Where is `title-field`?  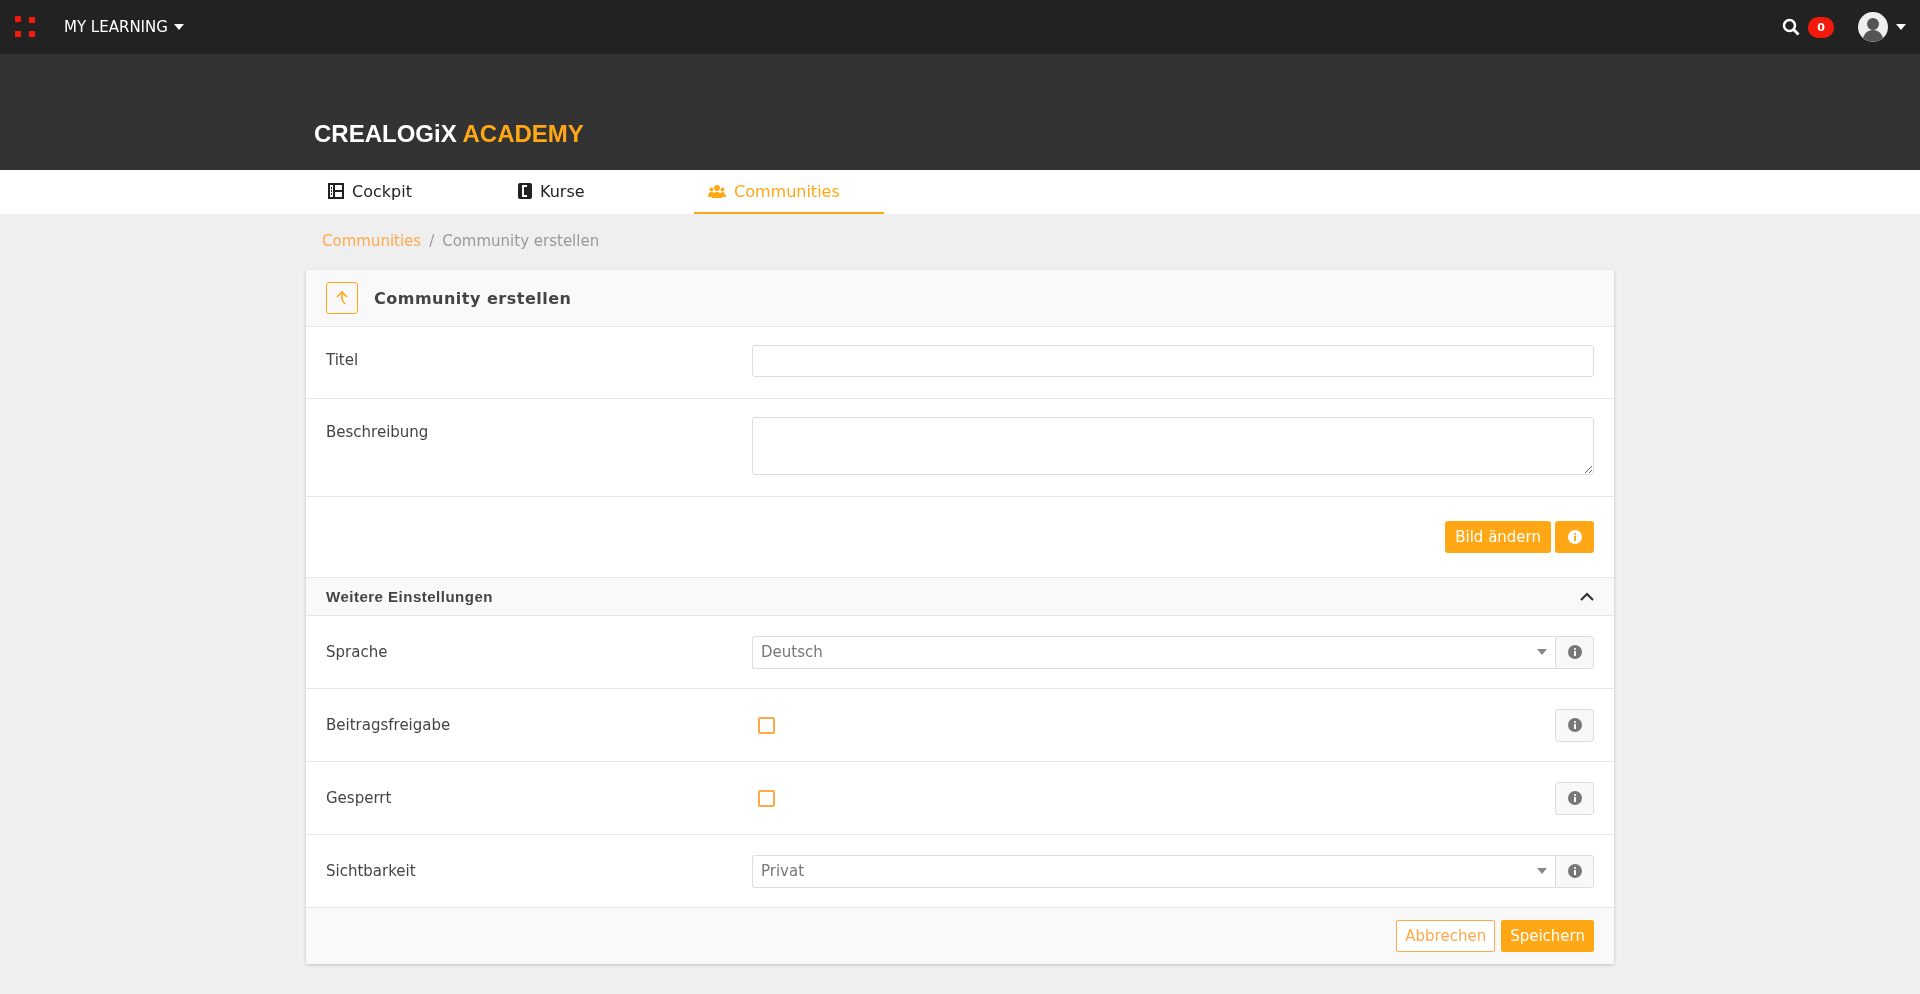 title-field is located at coordinates (1173, 361).